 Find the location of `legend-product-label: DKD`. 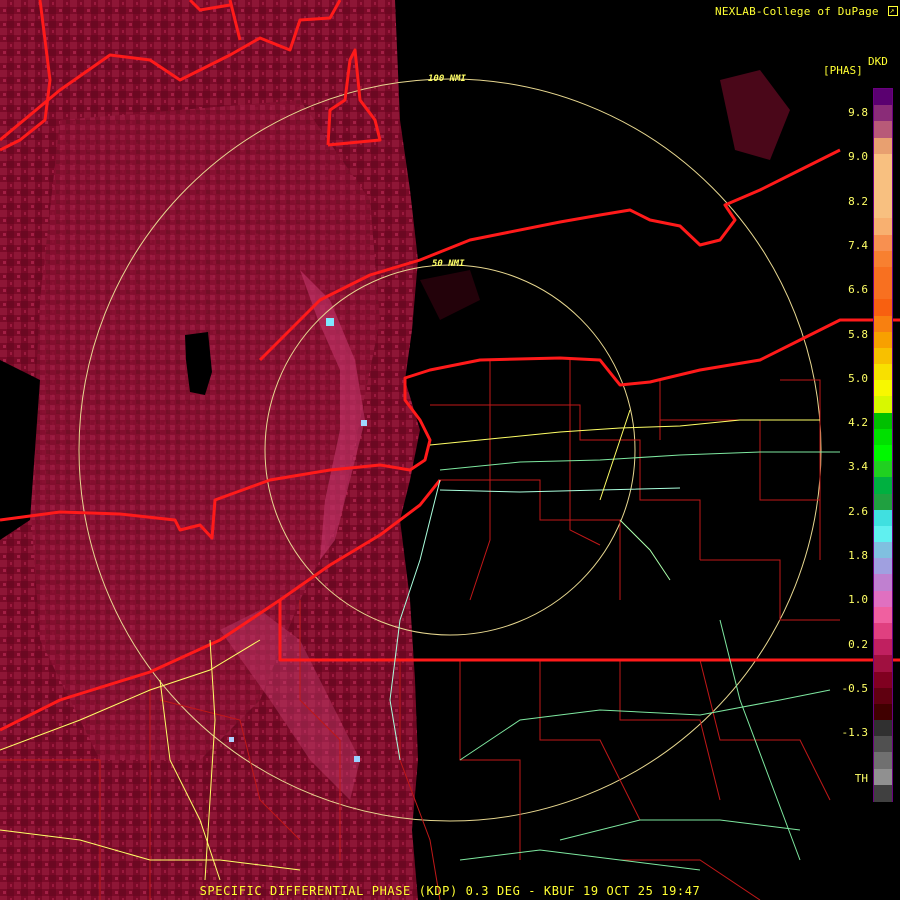

legend-product-label: DKD is located at coordinates (878, 61).